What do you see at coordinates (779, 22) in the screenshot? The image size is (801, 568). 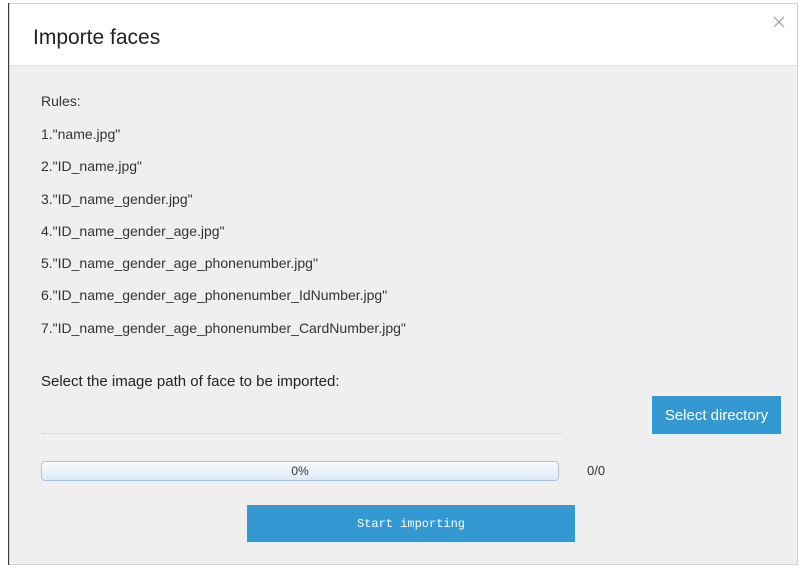 I see `close-icon` at bounding box center [779, 22].